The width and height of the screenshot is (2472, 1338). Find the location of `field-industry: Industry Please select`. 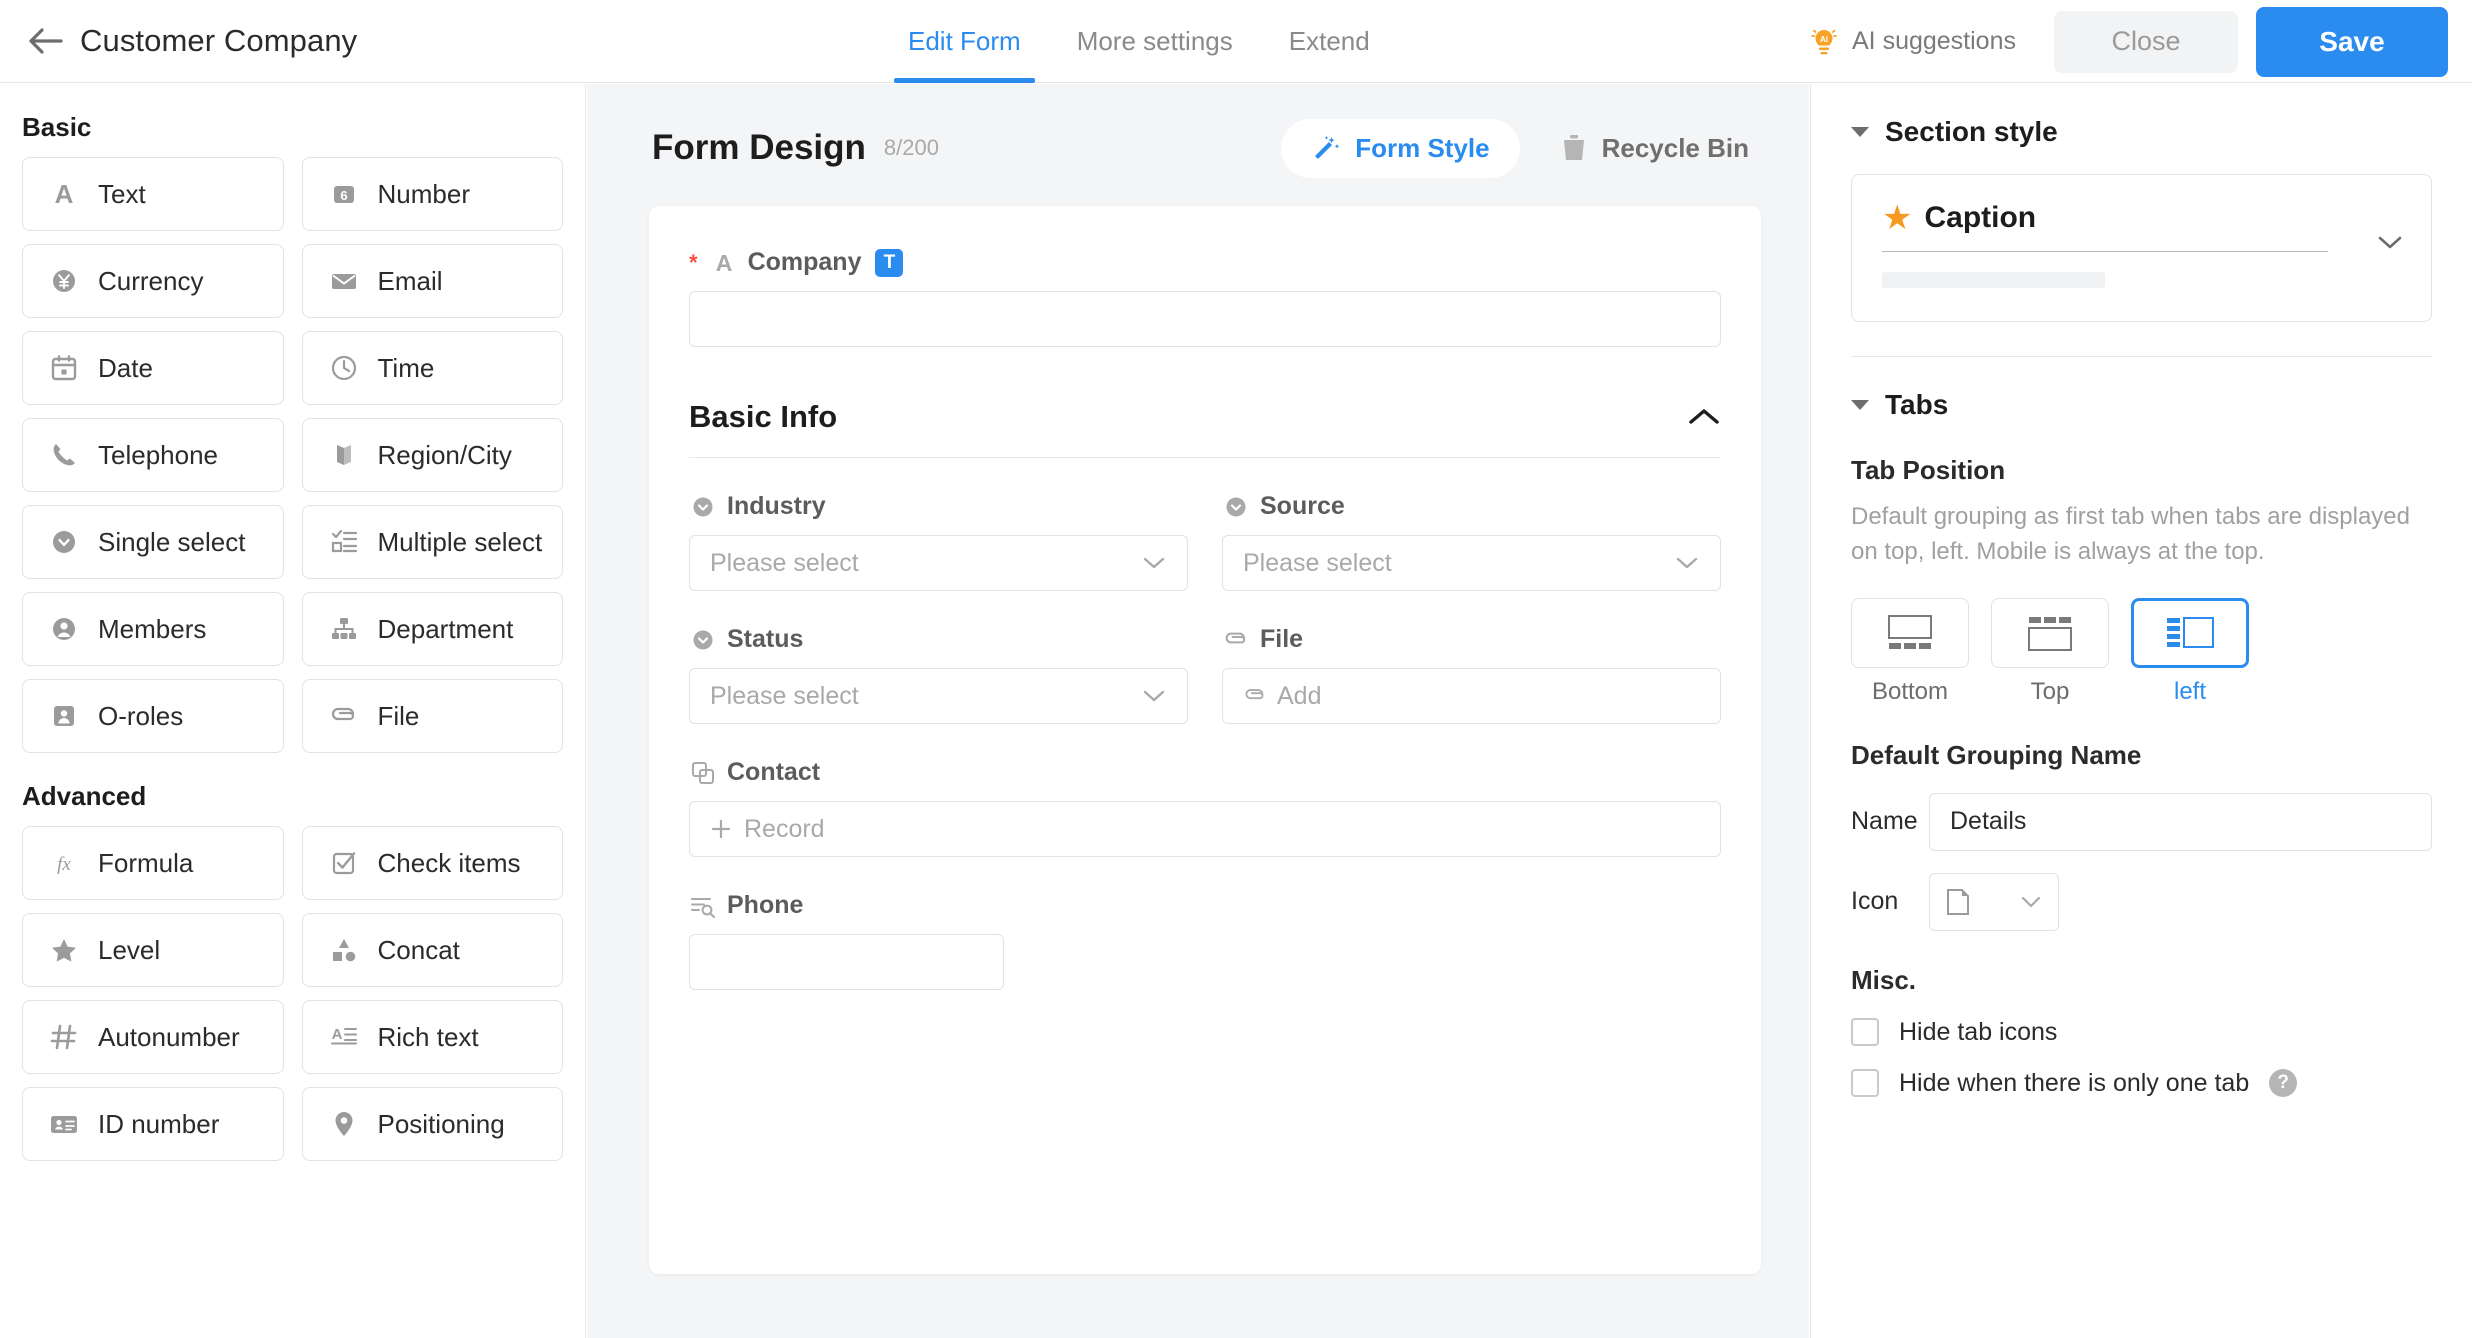

field-industry: Industry Please select is located at coordinates (938, 541).